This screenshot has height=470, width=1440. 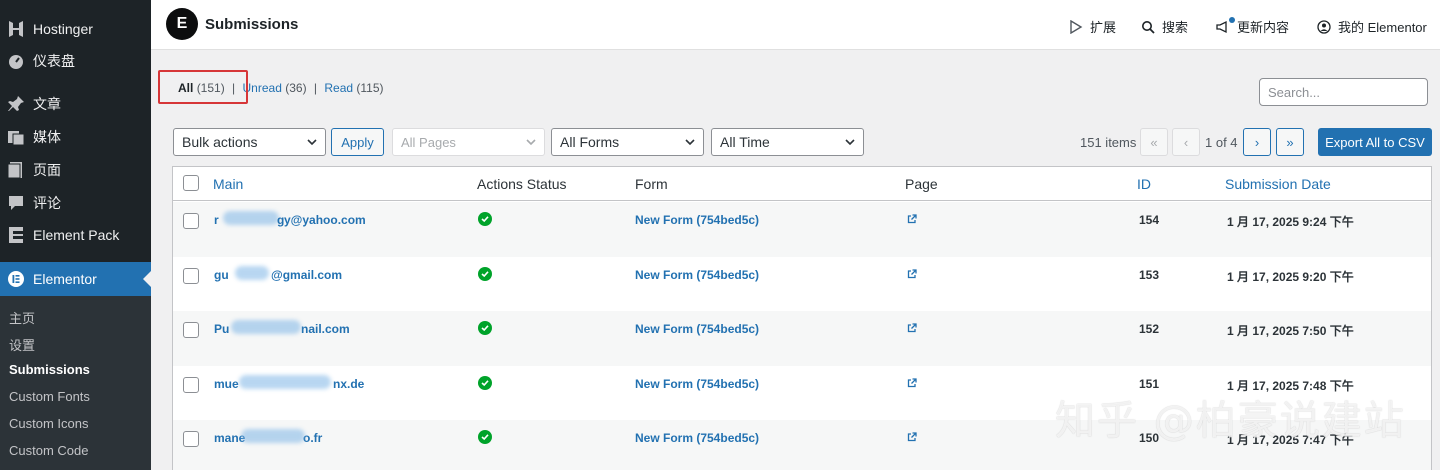 I want to click on extensions-link: 扩展, so click(x=1092, y=26).